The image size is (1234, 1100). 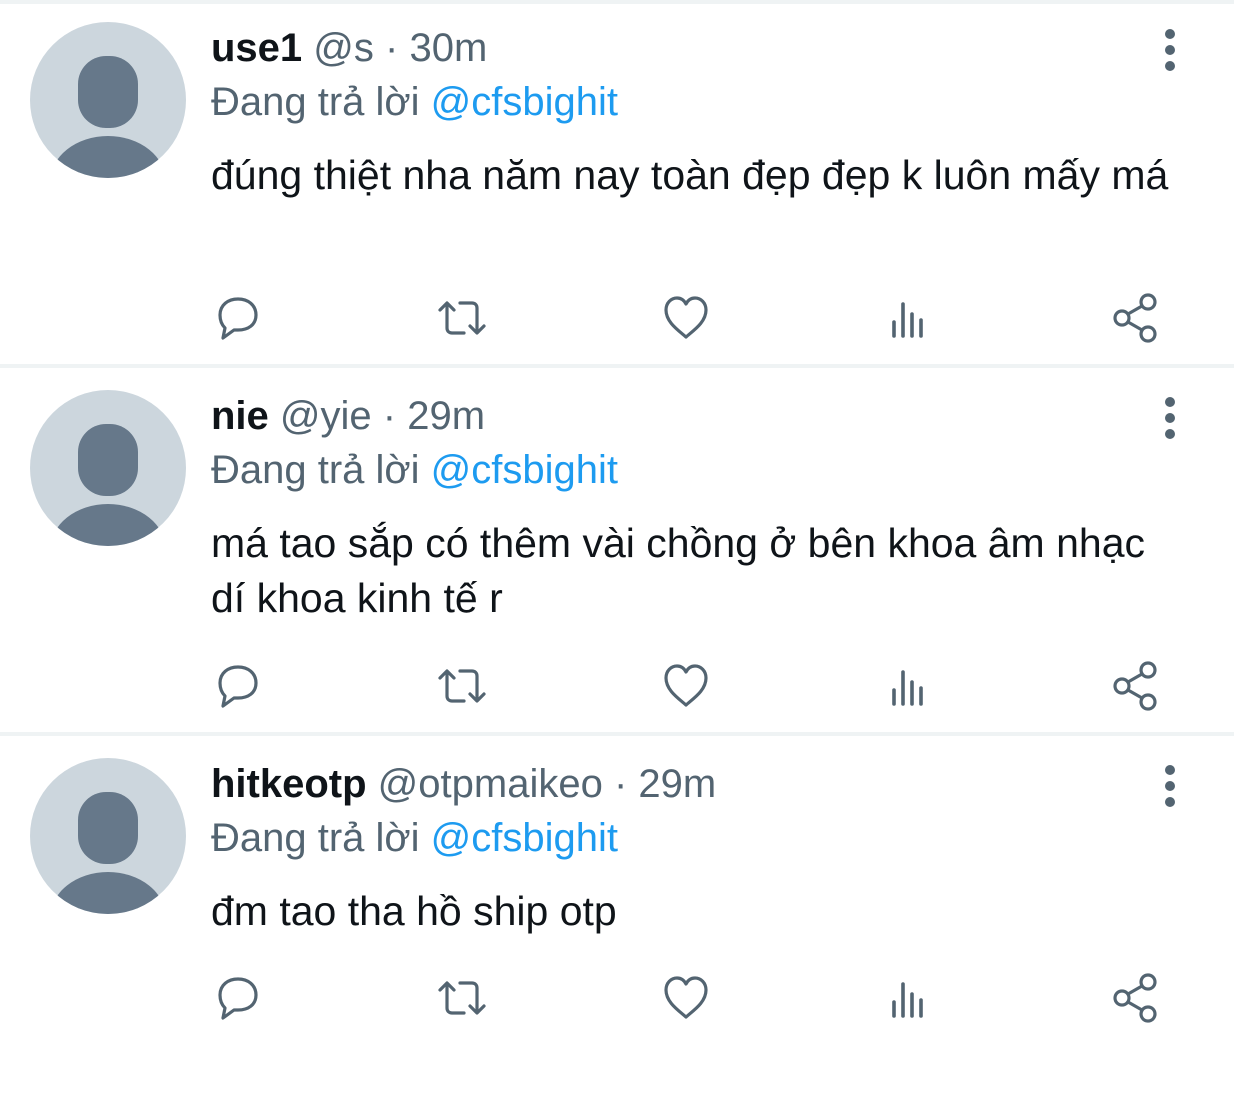 I want to click on display-name: hitkeotp, so click(x=289, y=784).